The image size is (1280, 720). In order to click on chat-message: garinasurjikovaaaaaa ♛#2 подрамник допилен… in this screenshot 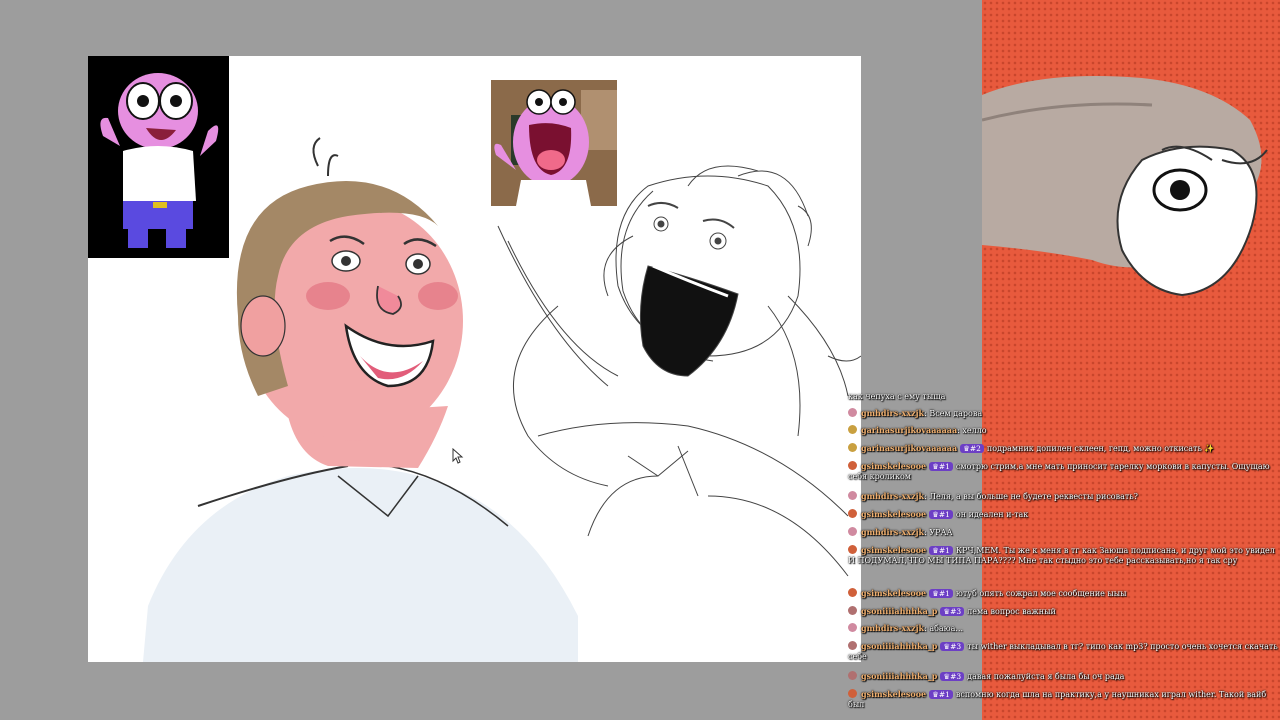, I will do `click(1064, 448)`.